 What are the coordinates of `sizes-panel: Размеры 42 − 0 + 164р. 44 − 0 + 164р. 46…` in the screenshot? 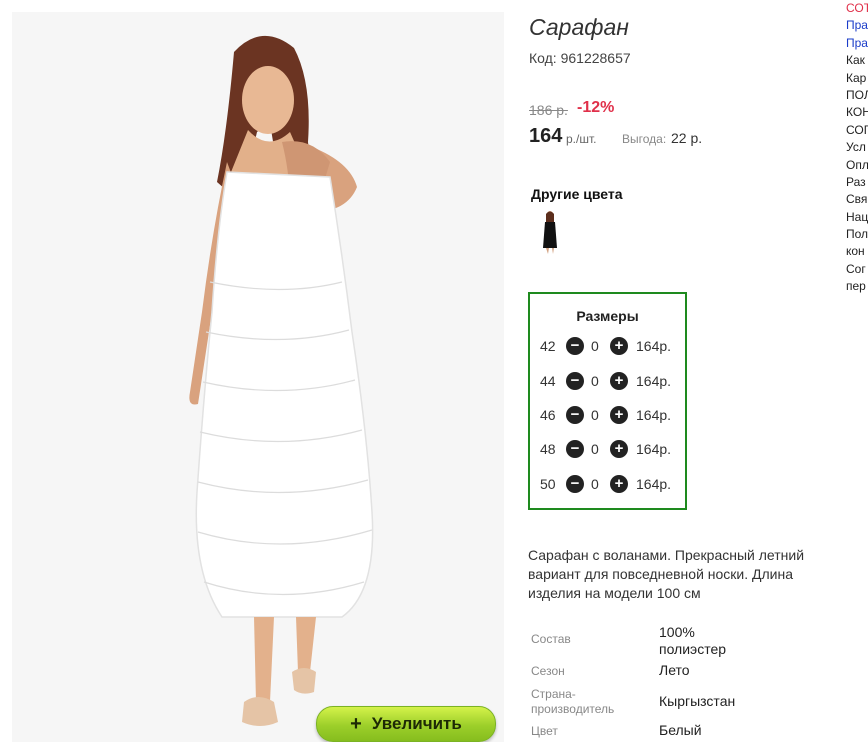 It's located at (607, 401).